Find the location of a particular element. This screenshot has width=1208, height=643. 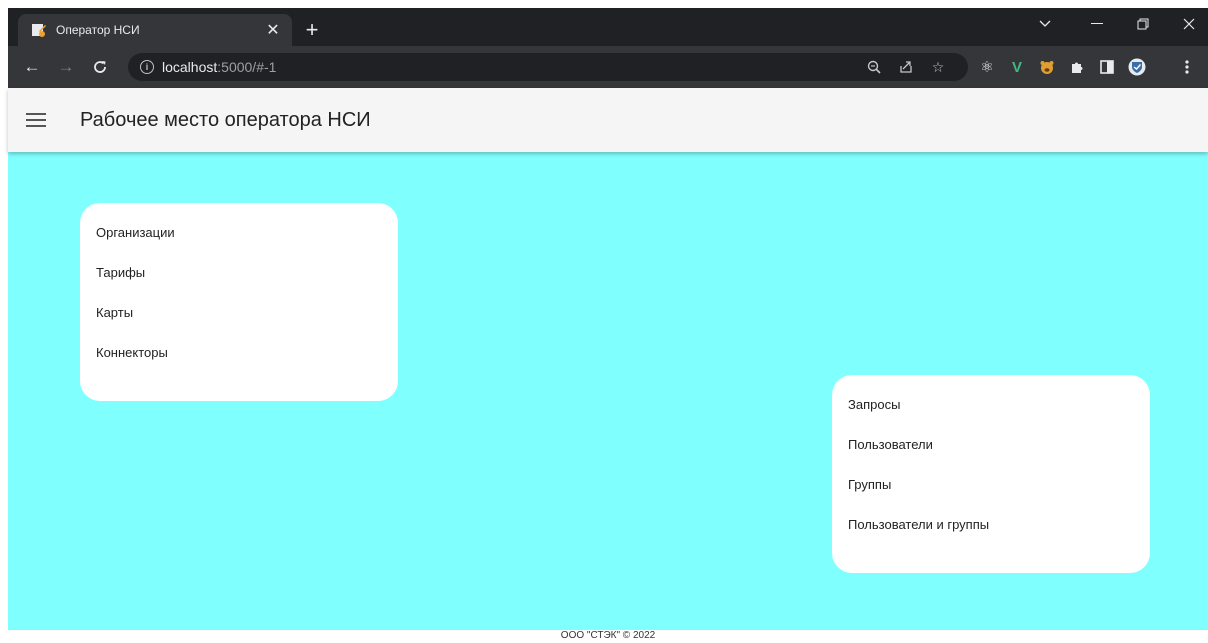

menu-item-users: Пользователи is located at coordinates (991, 453).